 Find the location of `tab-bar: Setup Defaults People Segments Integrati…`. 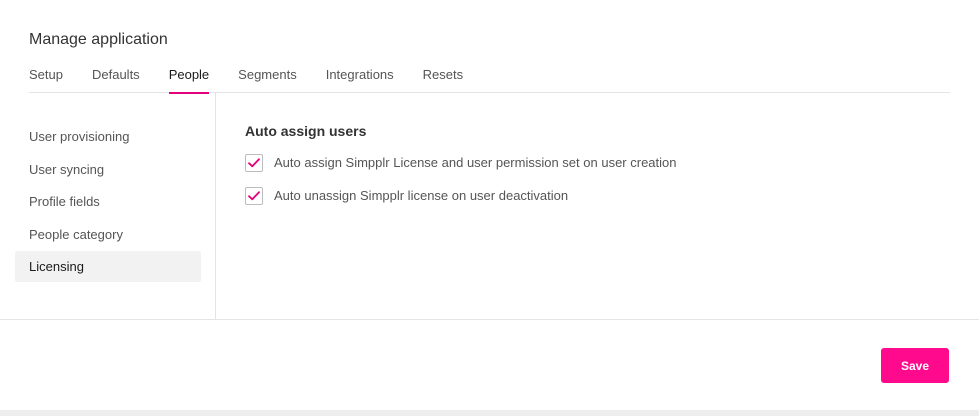

tab-bar: Setup Defaults People Segments Integrati… is located at coordinates (489, 76).